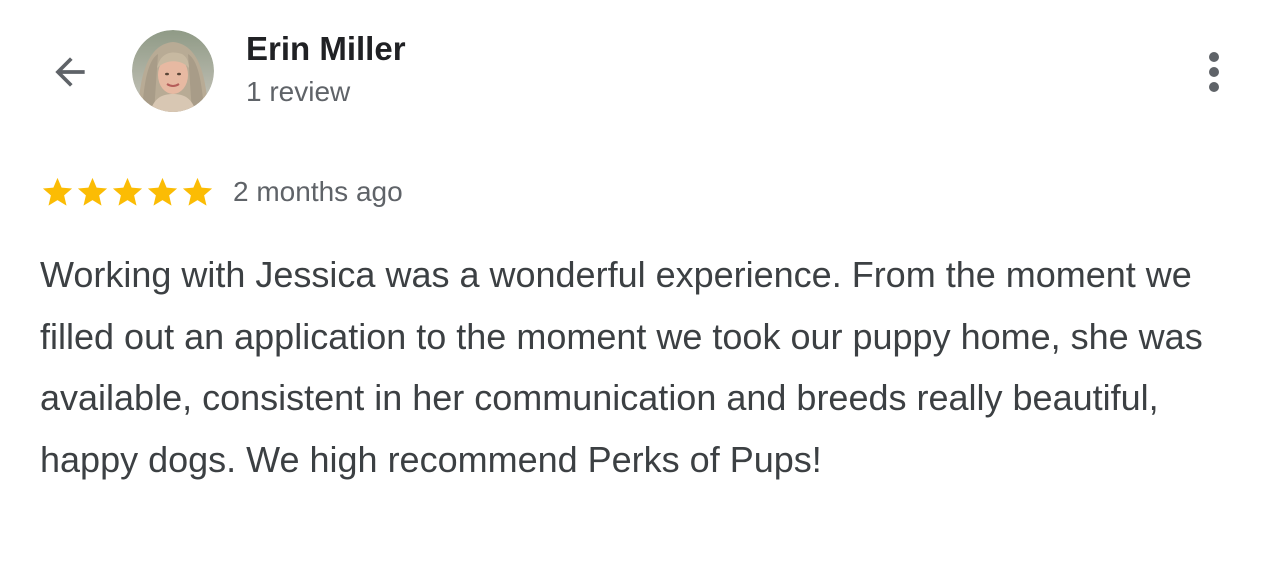  I want to click on more-vert-icon, so click(1214, 72).